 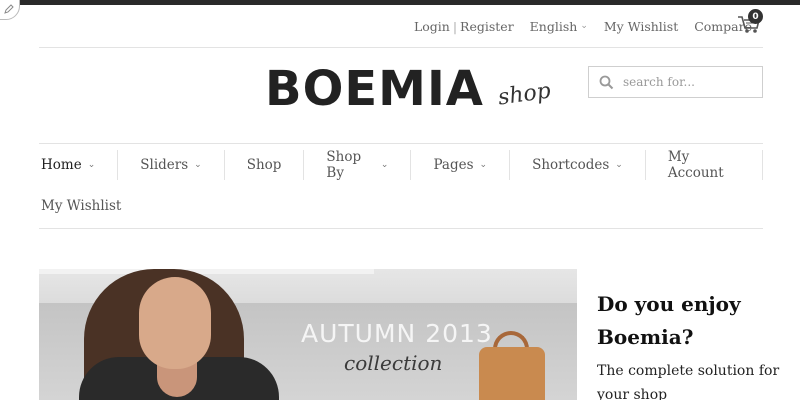 I want to click on language-selector: English ⌄, so click(x=559, y=26).